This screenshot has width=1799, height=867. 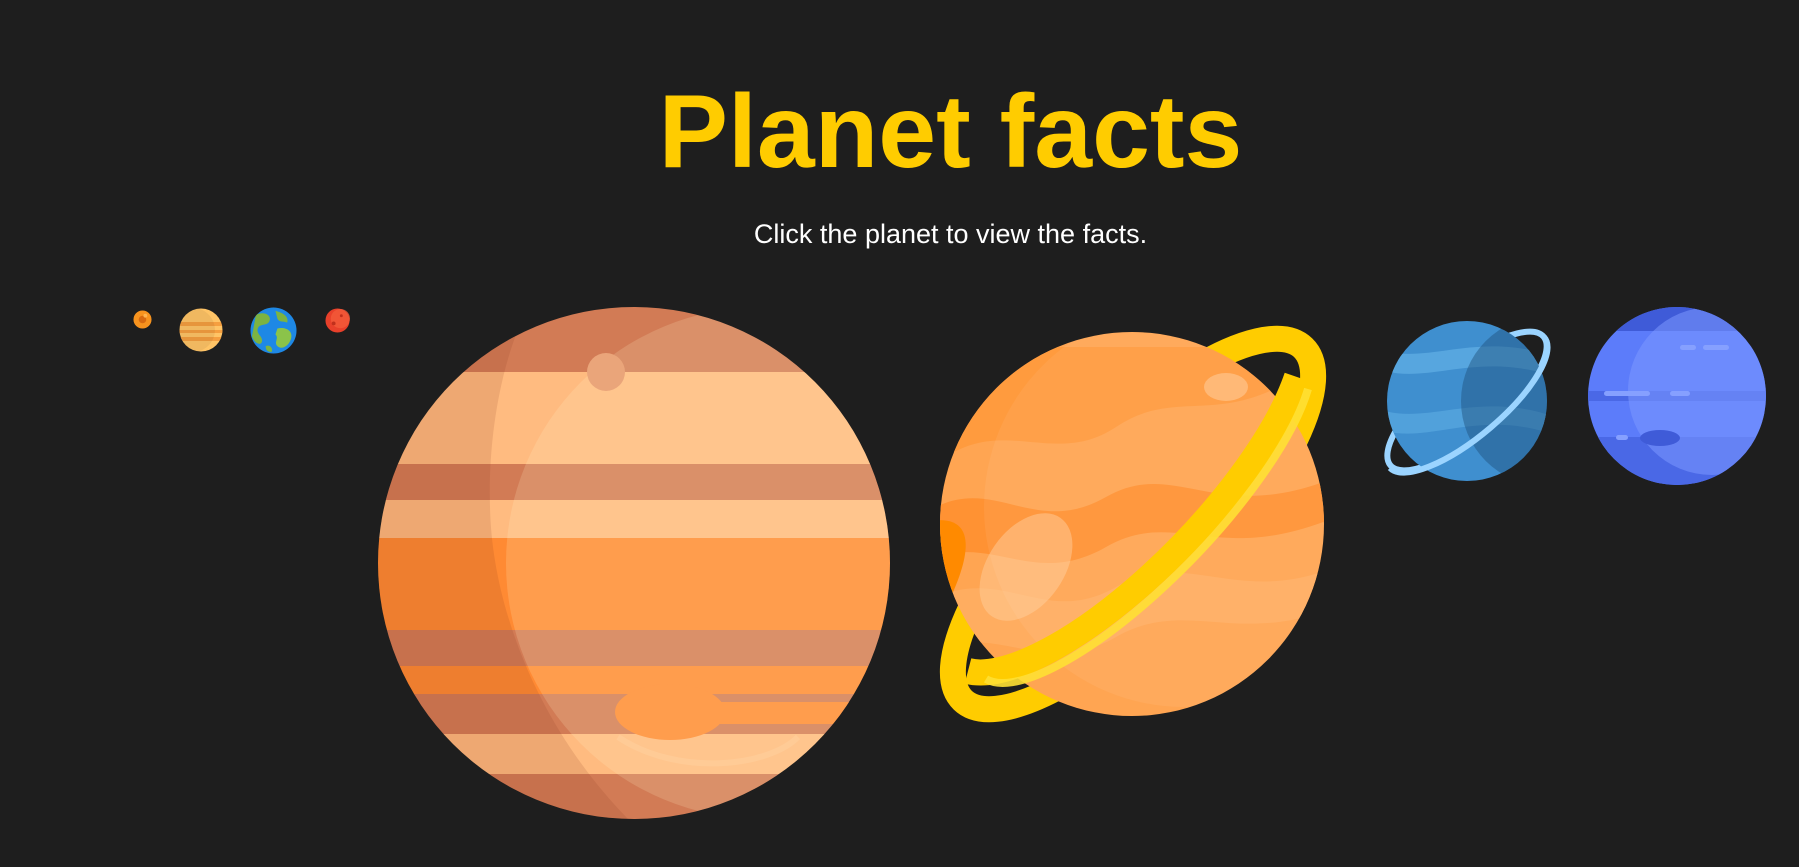 I want to click on page-subtitle: Click the planet to view the facts., so click(x=950, y=234).